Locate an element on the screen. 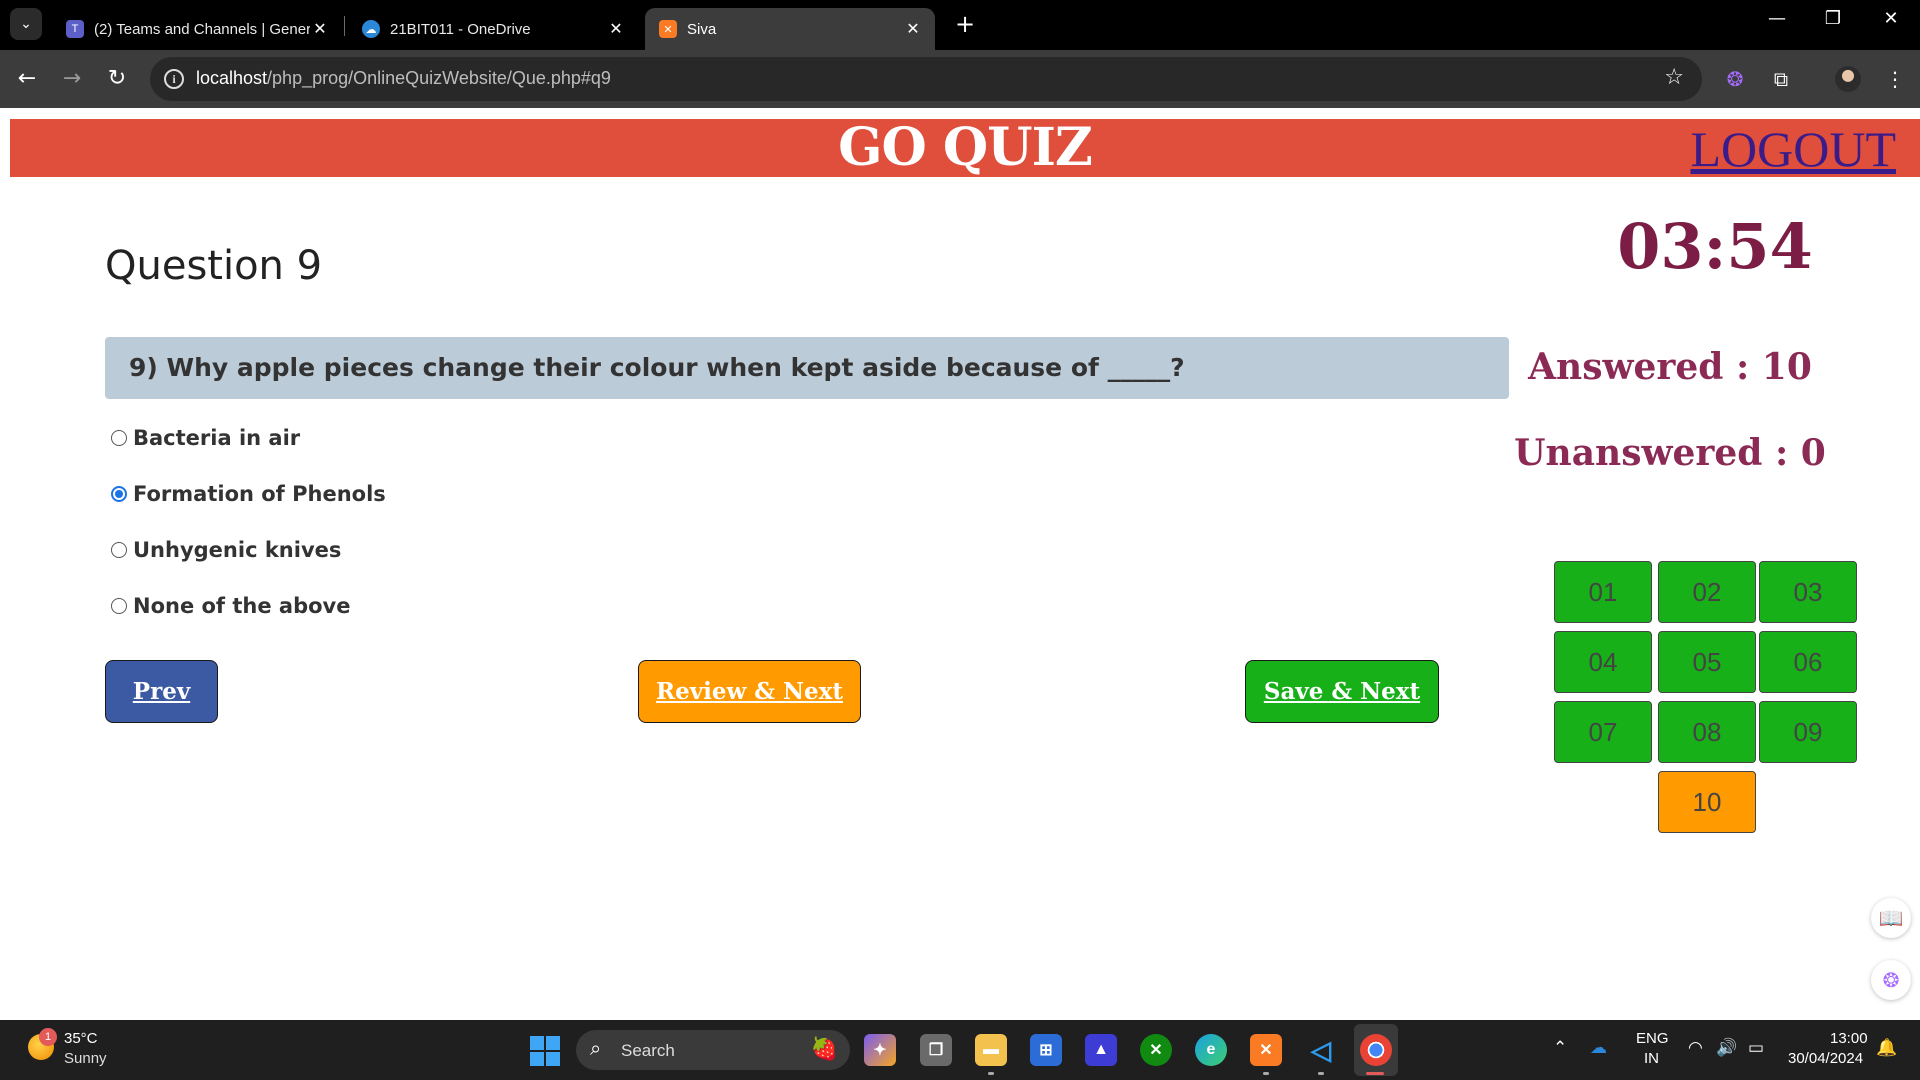 The height and width of the screenshot is (1080, 1920). battery-icon: ▭ is located at coordinates (1756, 1048).